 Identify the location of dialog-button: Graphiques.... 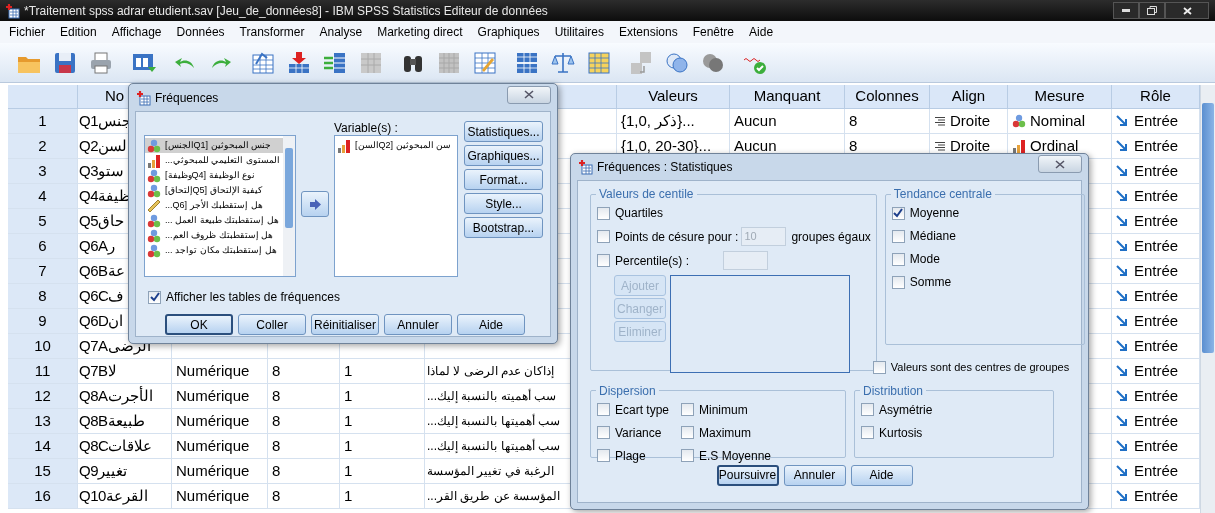
(503, 155).